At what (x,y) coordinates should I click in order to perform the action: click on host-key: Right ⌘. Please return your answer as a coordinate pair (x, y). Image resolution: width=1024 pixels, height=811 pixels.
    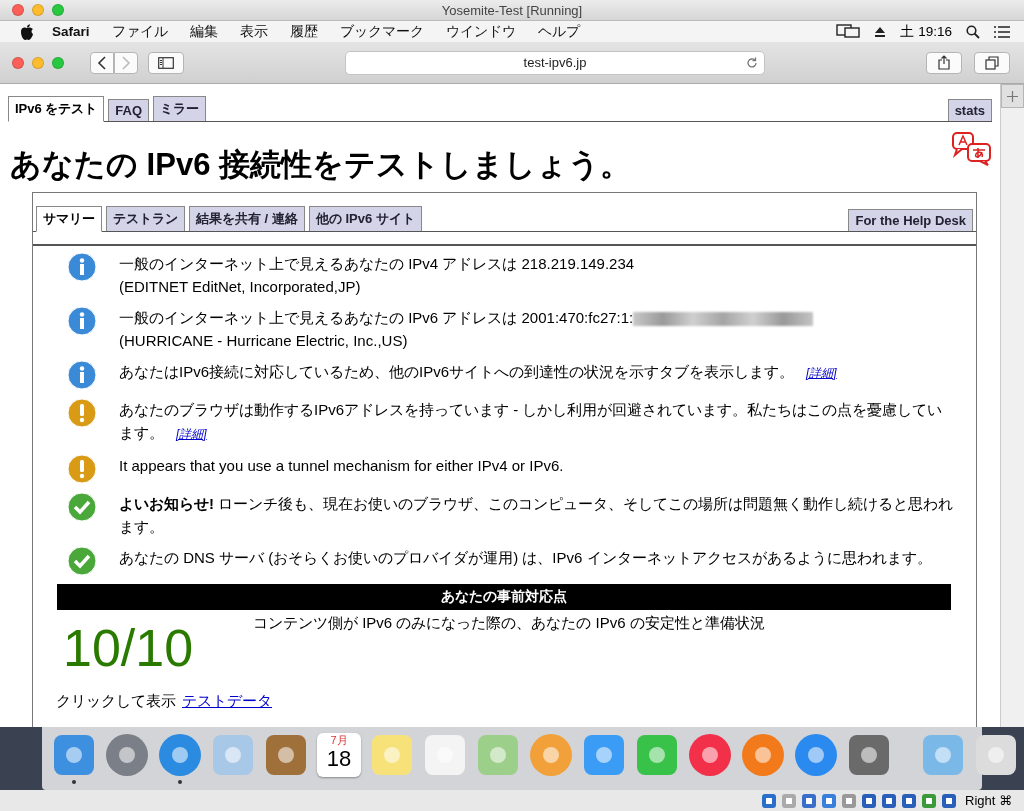
    Looking at the image, I should click on (988, 800).